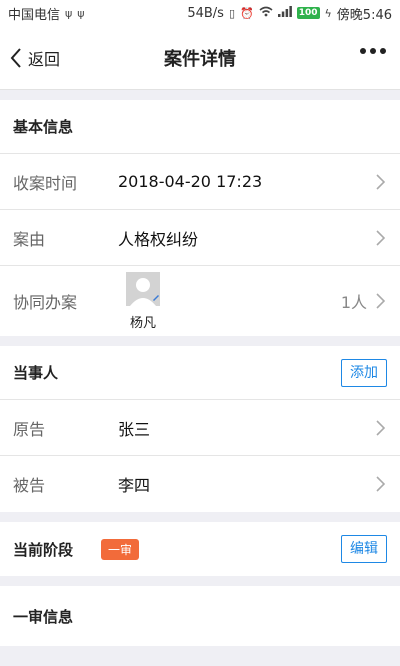 This screenshot has height=666, width=400. Describe the element at coordinates (284, 13) in the screenshot. I see `signal-icon` at that location.